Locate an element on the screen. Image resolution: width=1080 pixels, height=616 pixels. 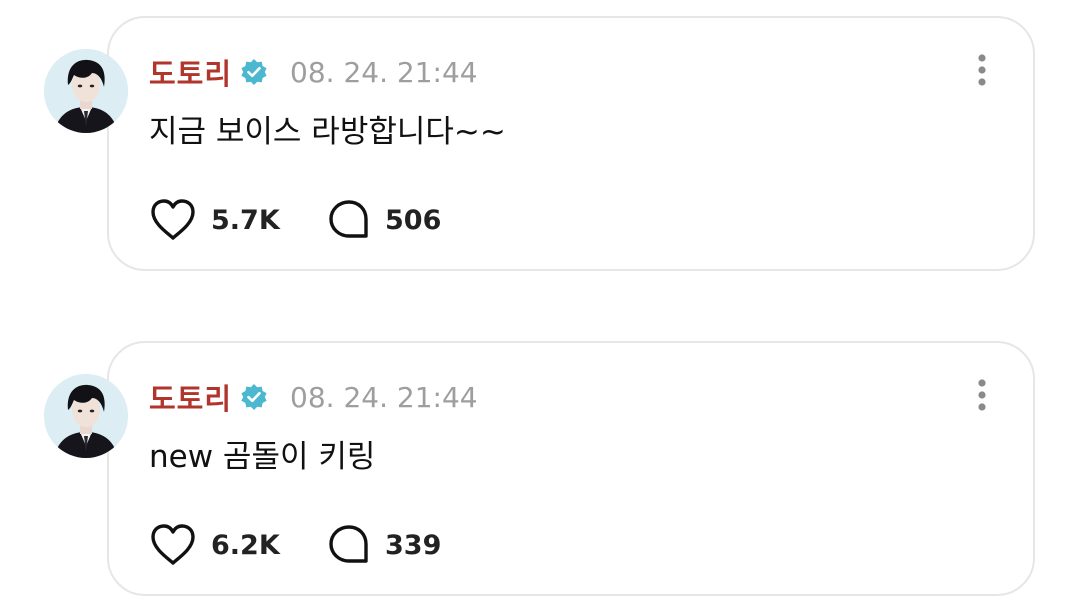
post-text: new 곰돌이 키링 is located at coordinates (262, 457).